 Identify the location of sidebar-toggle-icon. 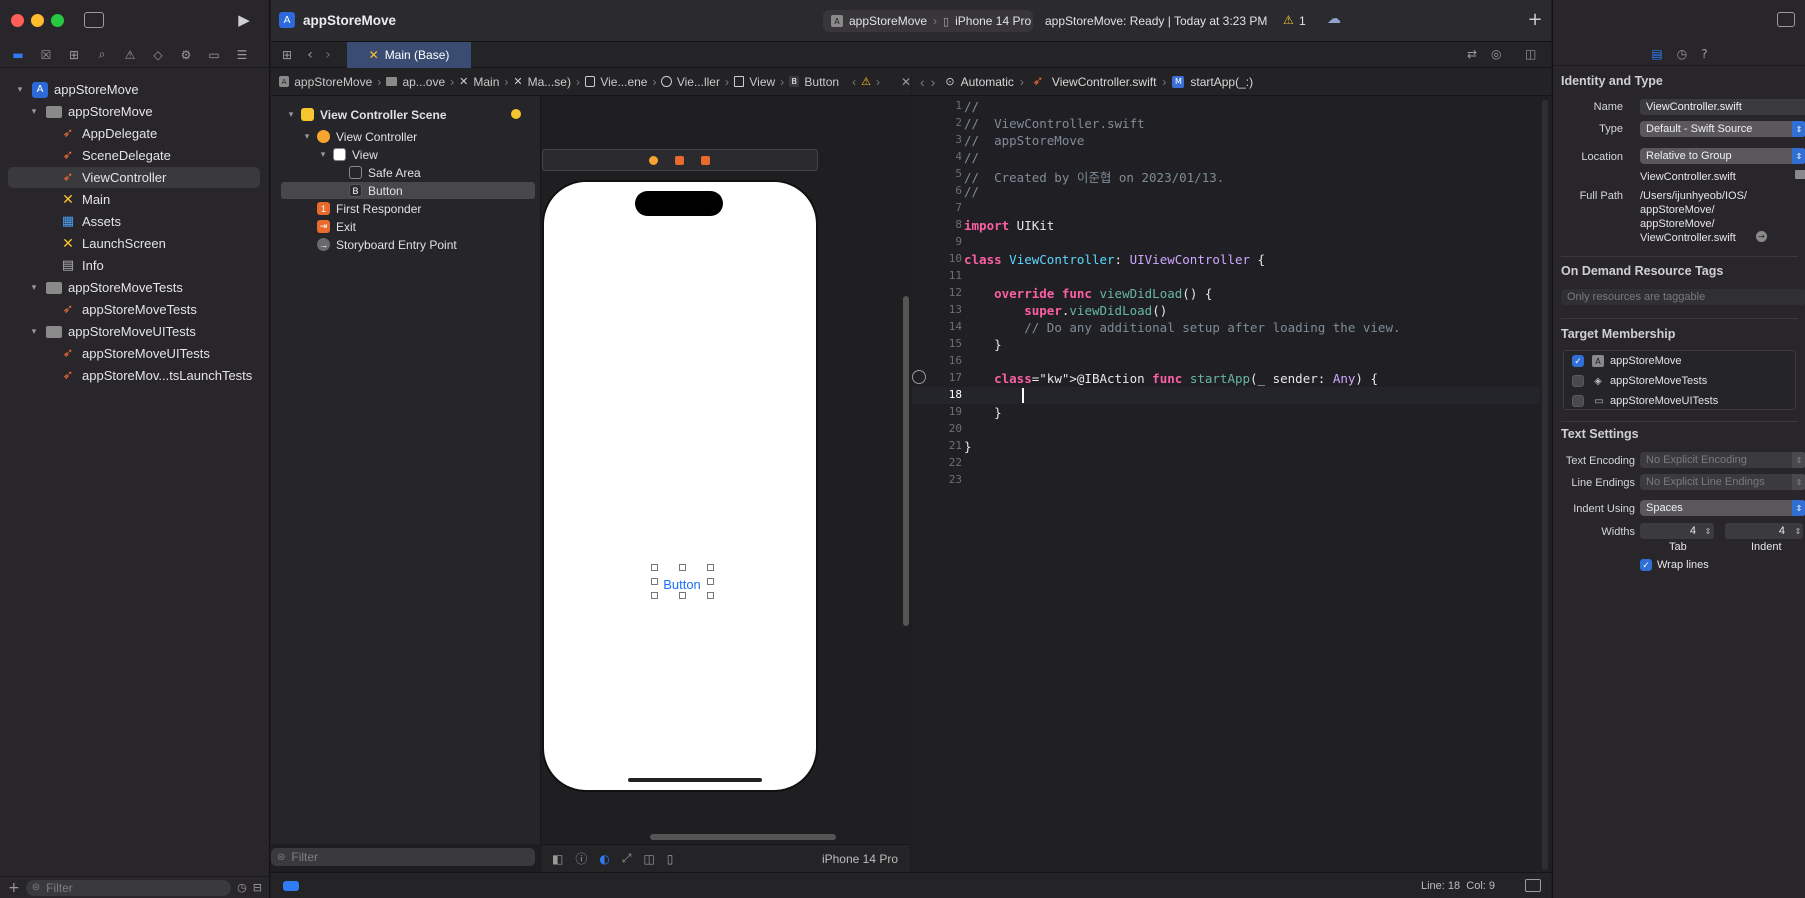
(94, 20).